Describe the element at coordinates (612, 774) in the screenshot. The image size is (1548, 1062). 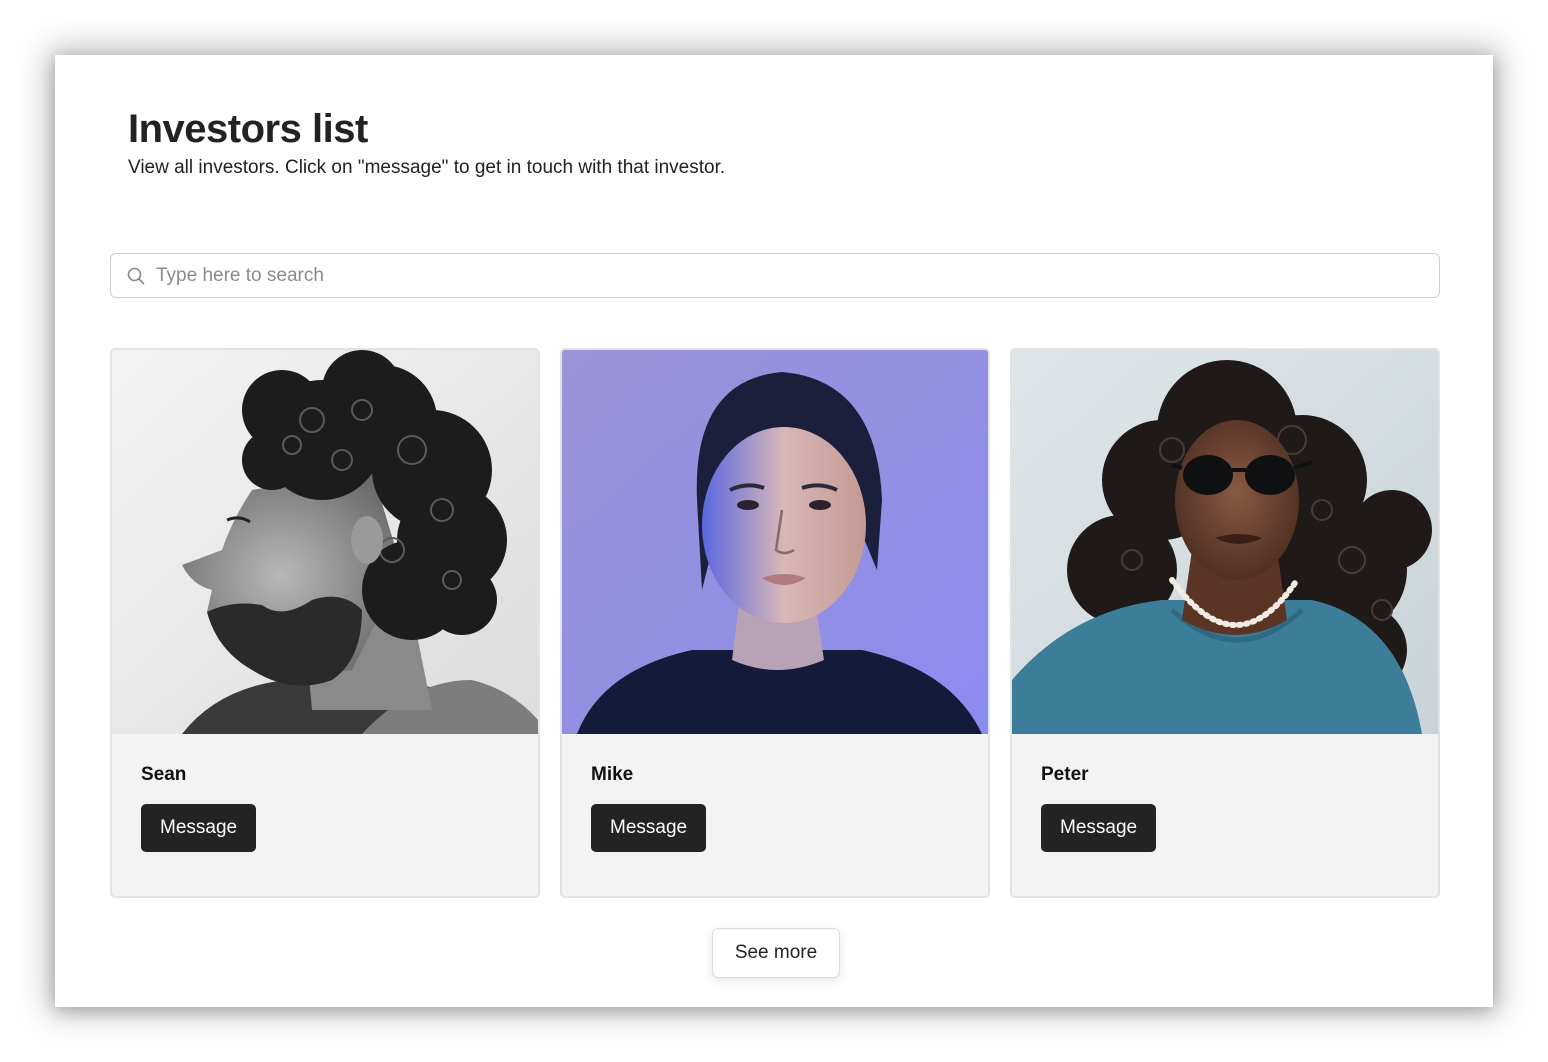
I see `investor-name: Mike` at that location.